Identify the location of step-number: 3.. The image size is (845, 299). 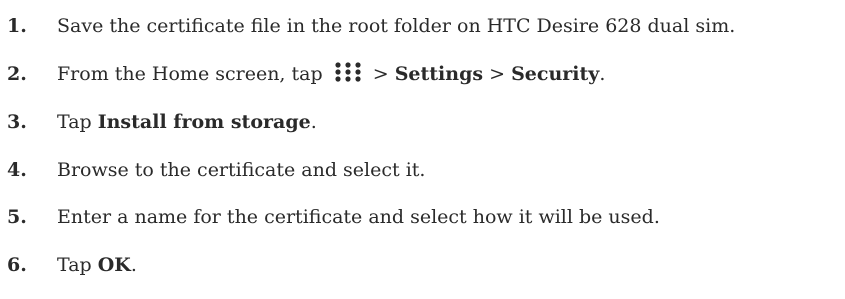
(17, 122).